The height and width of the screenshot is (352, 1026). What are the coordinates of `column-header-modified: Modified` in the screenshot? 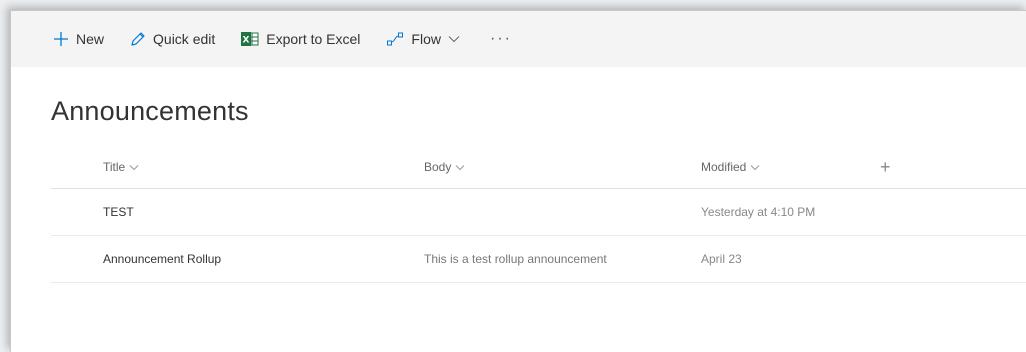 It's located at (730, 167).